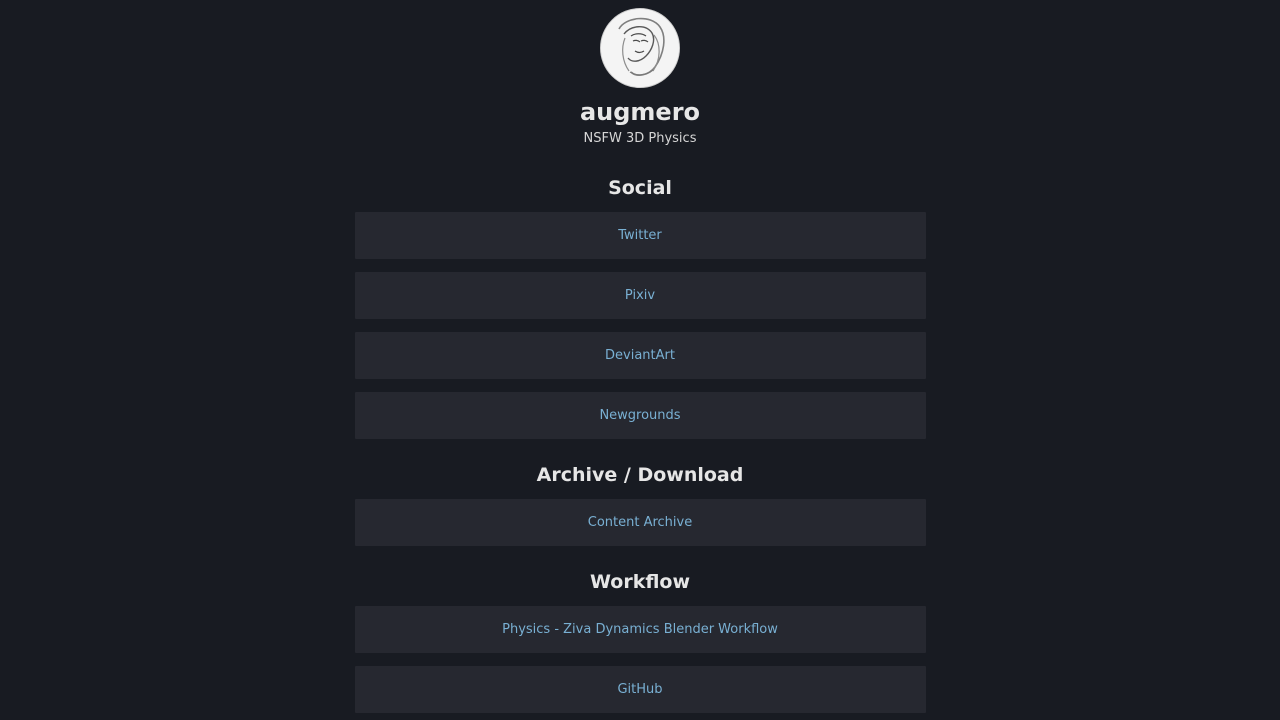 The image size is (1280, 720). What do you see at coordinates (640, 582) in the screenshot?
I see `section-title-workflow: Workflow` at bounding box center [640, 582].